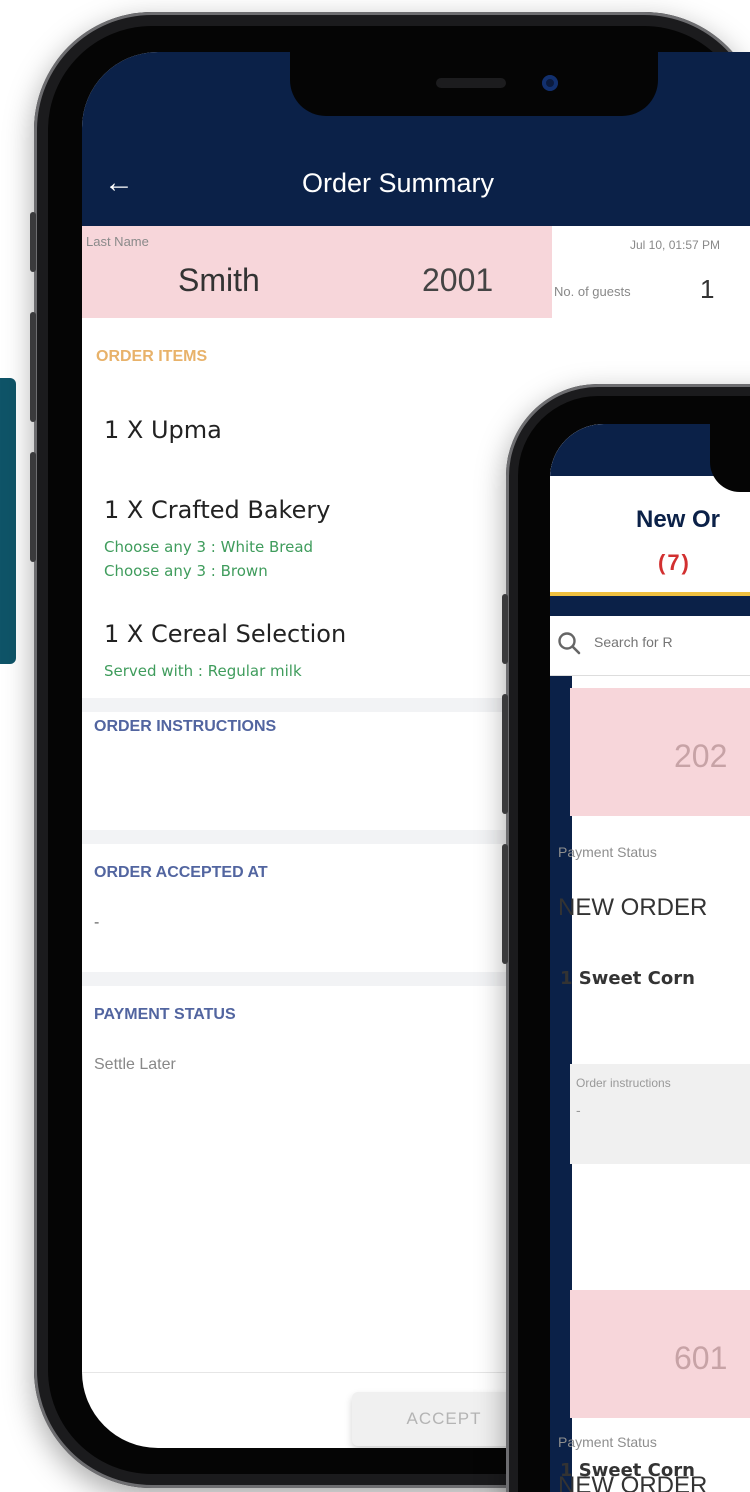  I want to click on last-name-value: Smith, so click(219, 280).